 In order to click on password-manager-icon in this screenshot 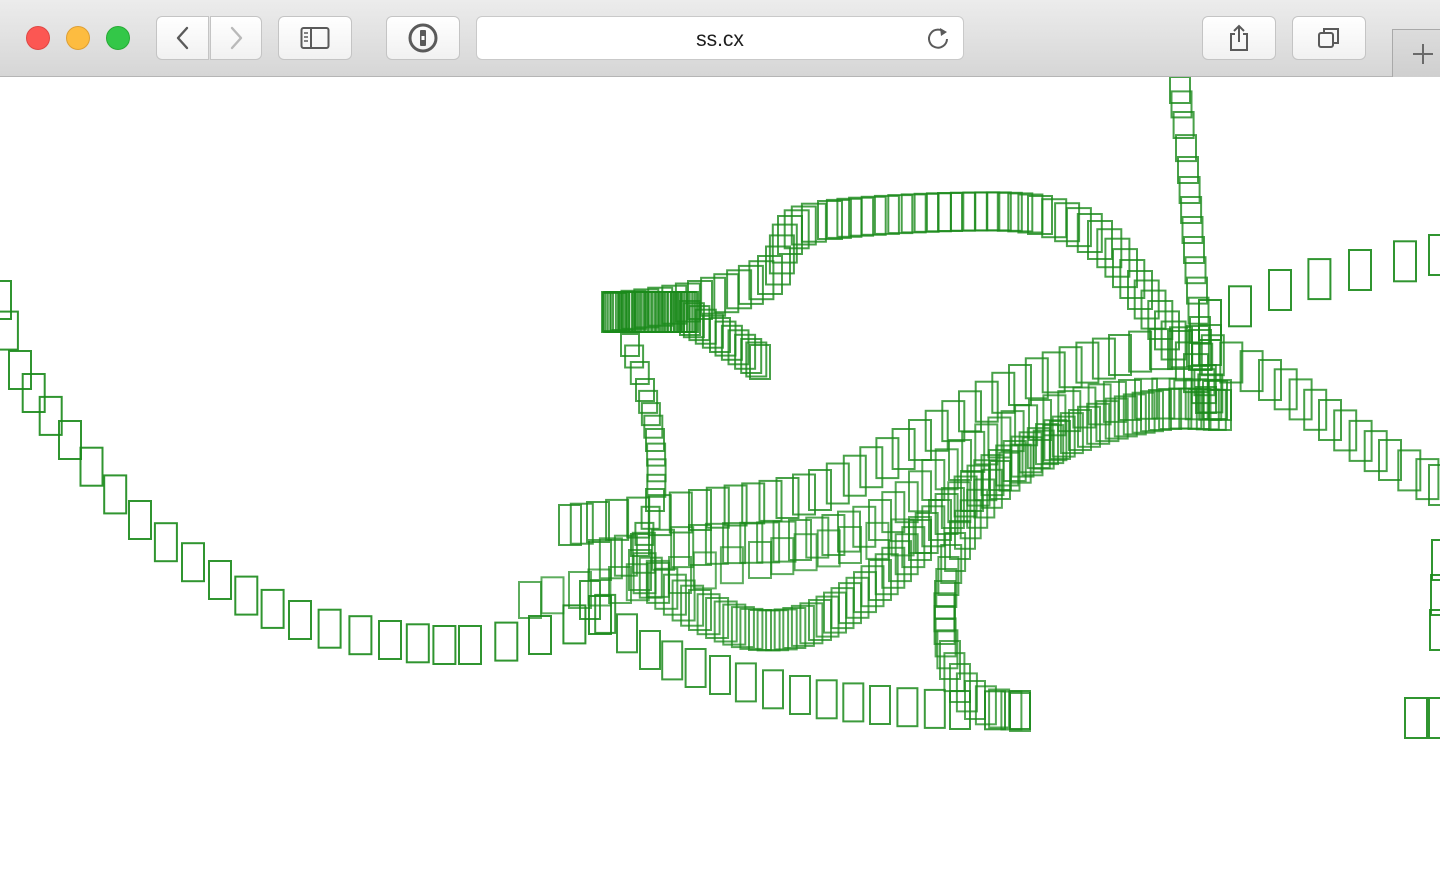, I will do `click(423, 38)`.